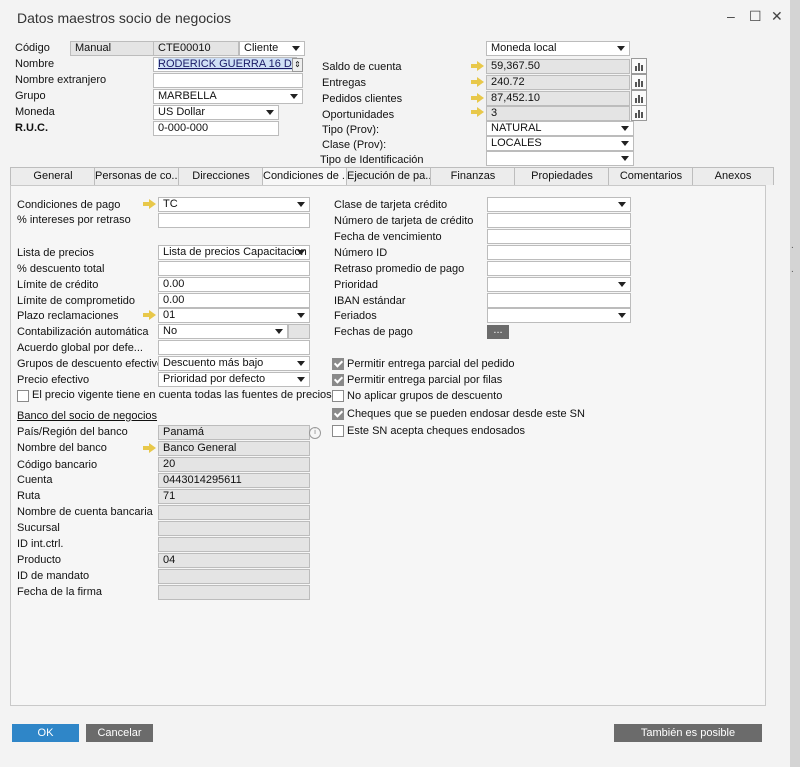  I want to click on nombre-label: Nombre, so click(35, 64).